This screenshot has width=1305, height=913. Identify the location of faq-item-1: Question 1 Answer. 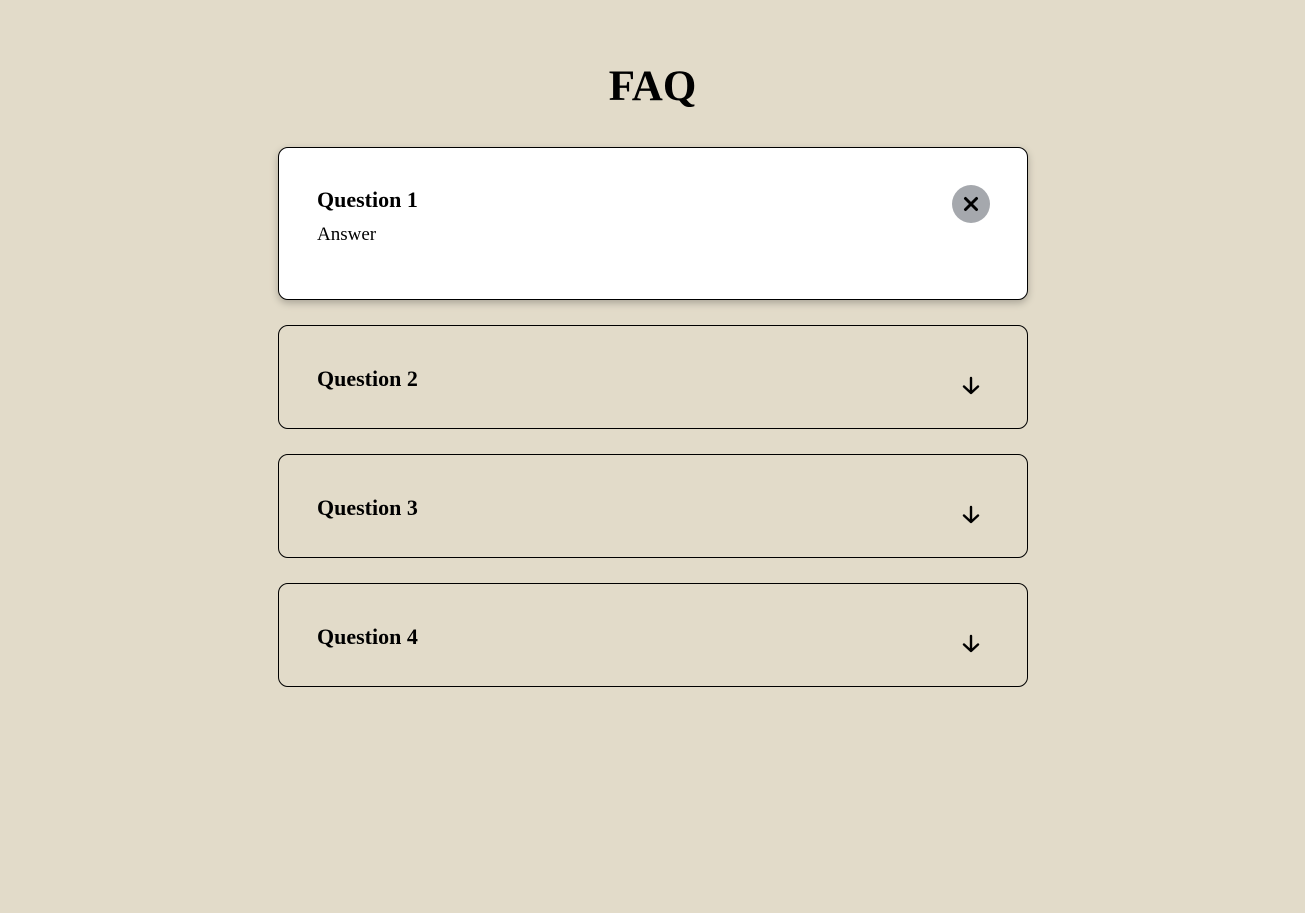
(653, 223).